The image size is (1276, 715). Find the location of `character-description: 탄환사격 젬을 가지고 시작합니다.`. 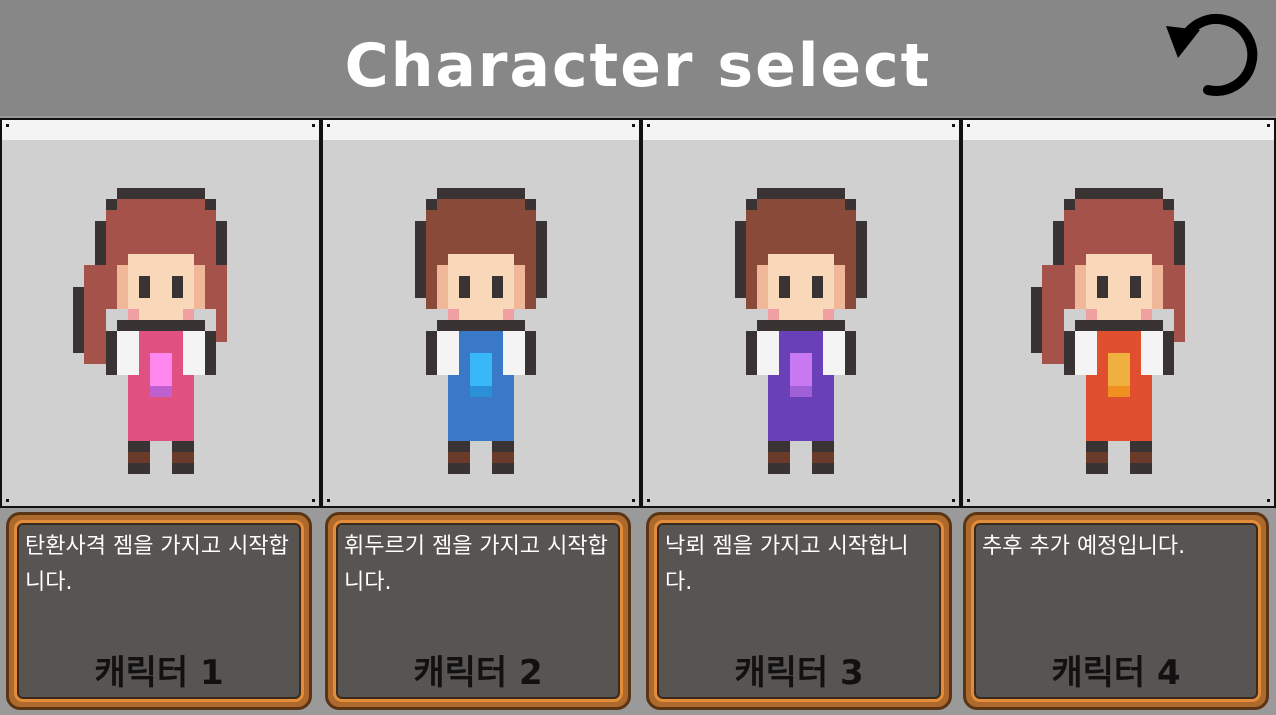

character-description: 탄환사격 젬을 가지고 시작합니다. is located at coordinates (157, 564).